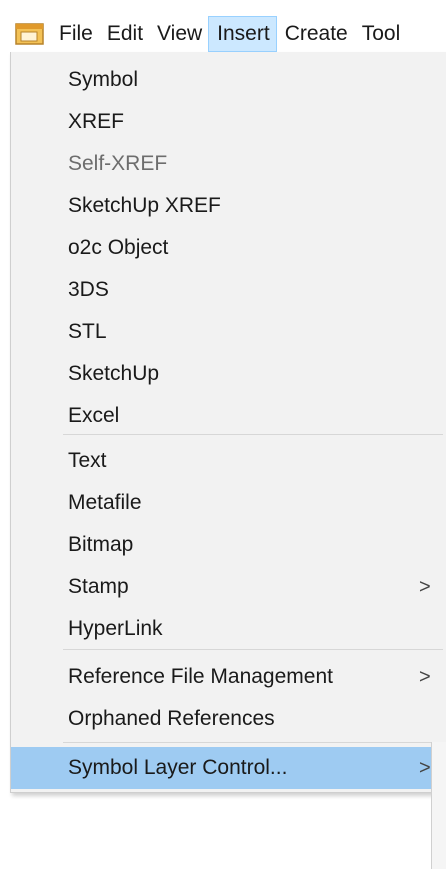  What do you see at coordinates (228, 290) in the screenshot?
I see `menu-item-3ds: 3DS` at bounding box center [228, 290].